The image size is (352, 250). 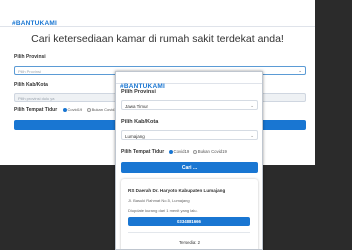 I want to click on desktop-brand-logo: #BANTUKAMI, so click(x=34, y=23).